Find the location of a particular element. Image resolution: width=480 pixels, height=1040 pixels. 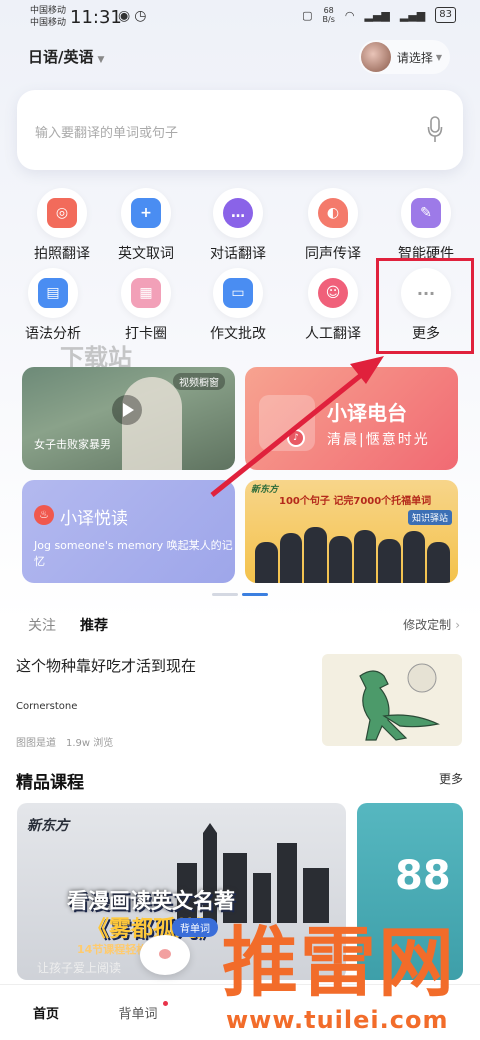

article-title: 这个物种靠好吃才活到现在 is located at coordinates (106, 666).